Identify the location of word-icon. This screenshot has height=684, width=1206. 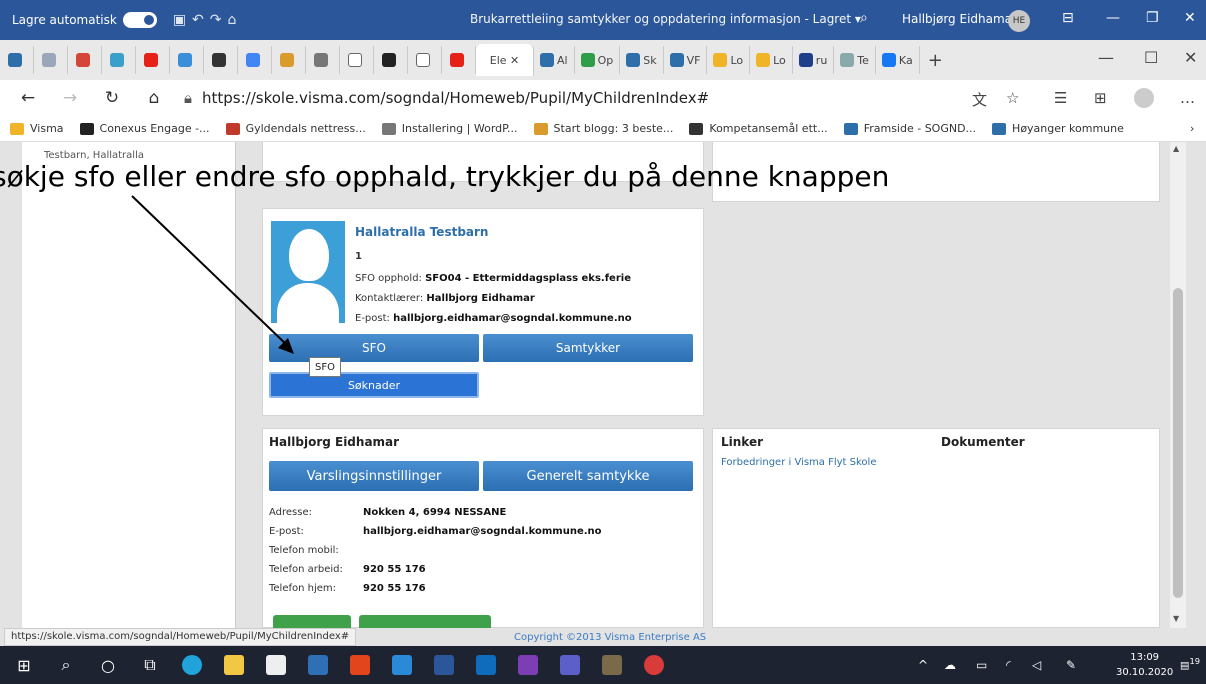
(444, 665).